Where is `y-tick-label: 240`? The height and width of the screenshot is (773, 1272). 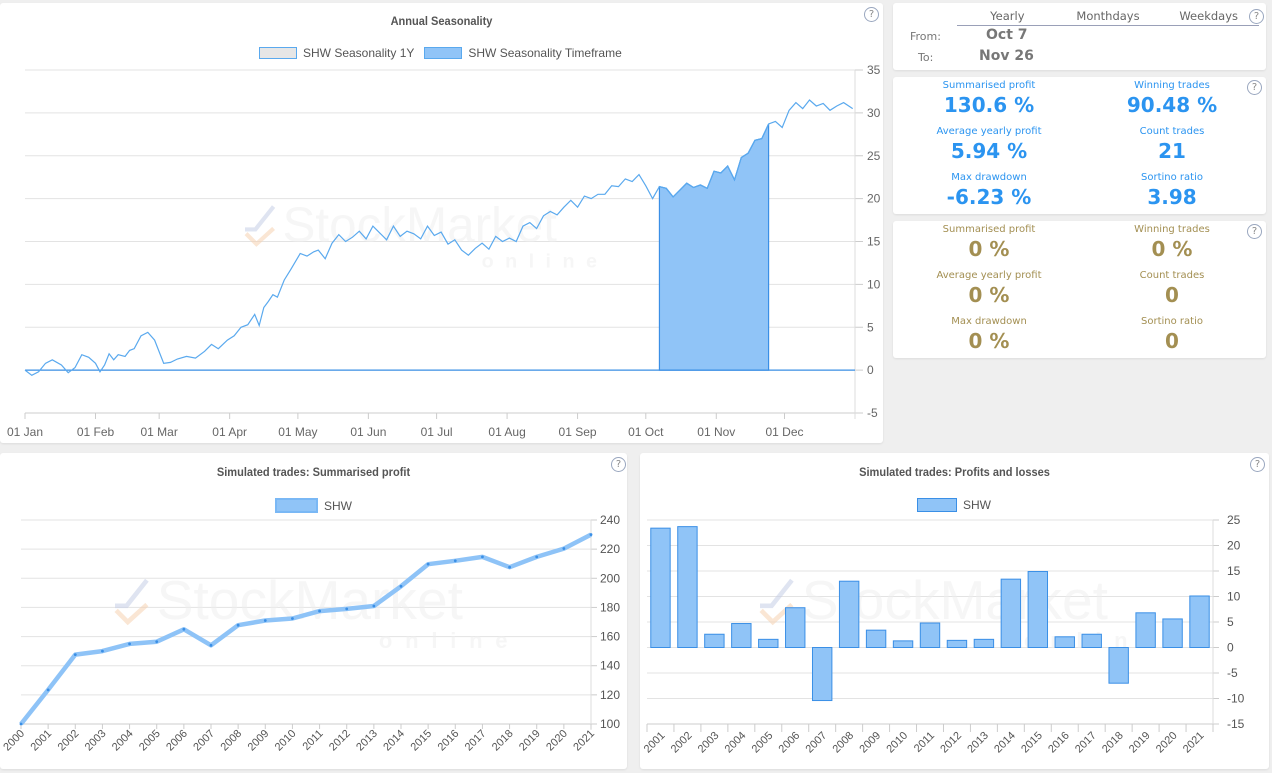 y-tick-label: 240 is located at coordinates (610, 520).